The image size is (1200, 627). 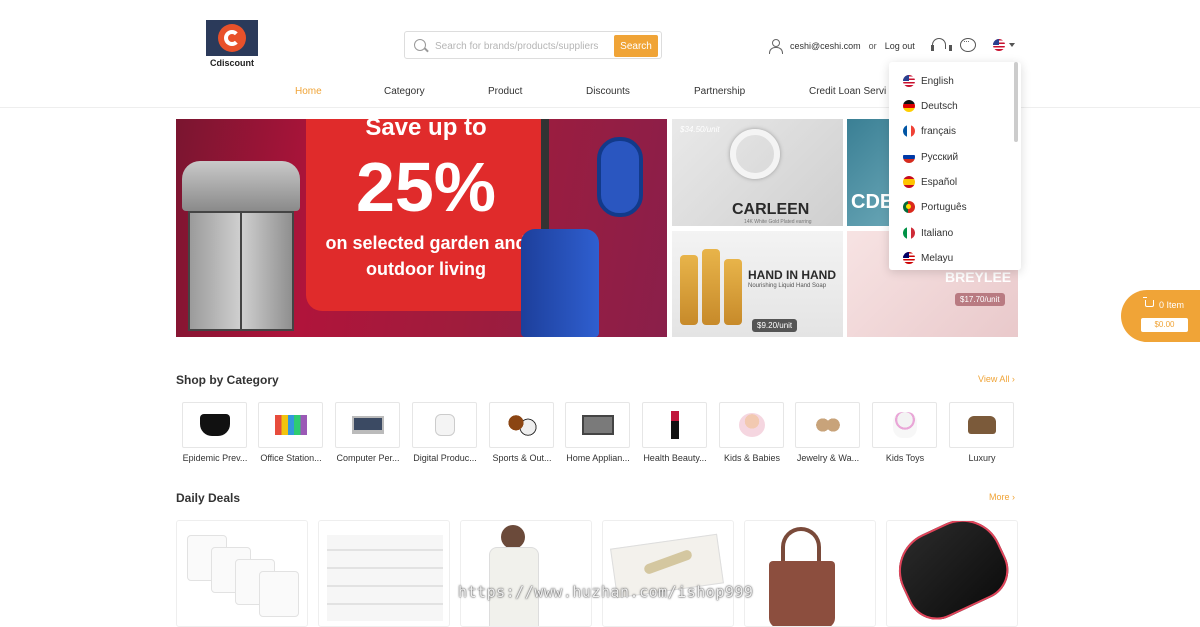 What do you see at coordinates (1160, 316) in the screenshot?
I see `floating-cart: 0 Item $0.00` at bounding box center [1160, 316].